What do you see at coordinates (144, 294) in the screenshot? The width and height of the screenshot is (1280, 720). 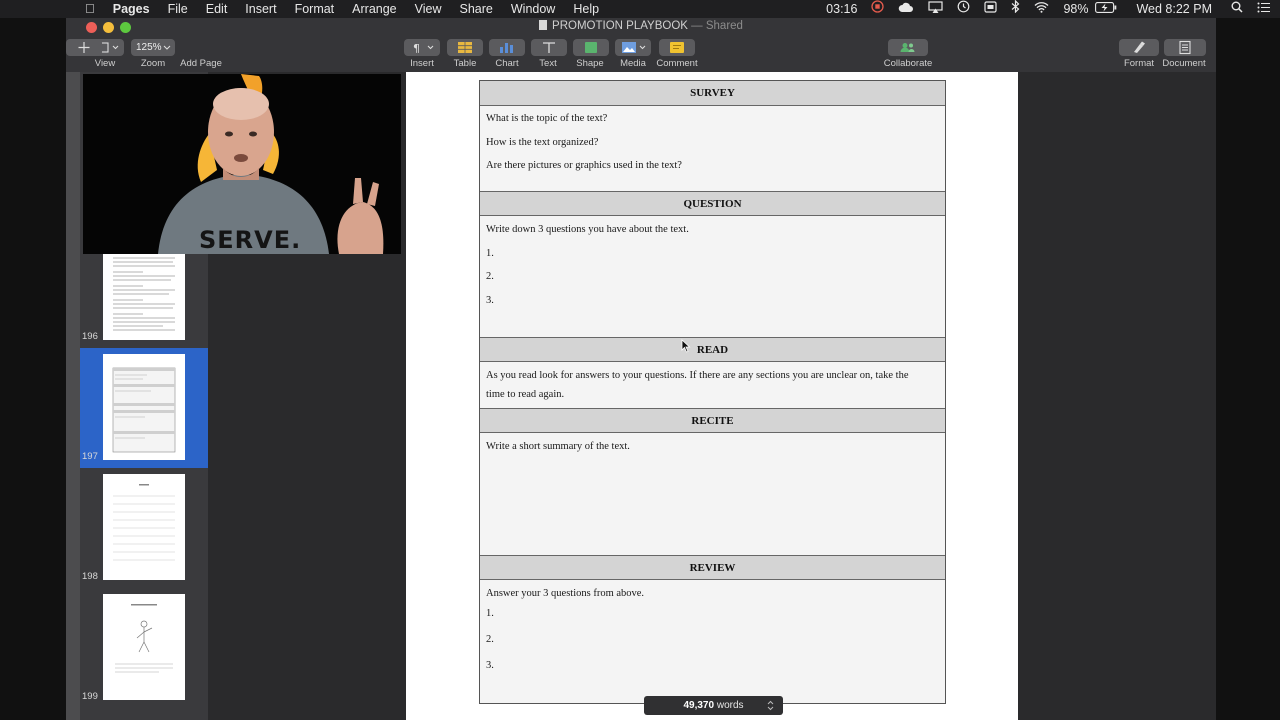 I see `thumbnail-text-lines` at bounding box center [144, 294].